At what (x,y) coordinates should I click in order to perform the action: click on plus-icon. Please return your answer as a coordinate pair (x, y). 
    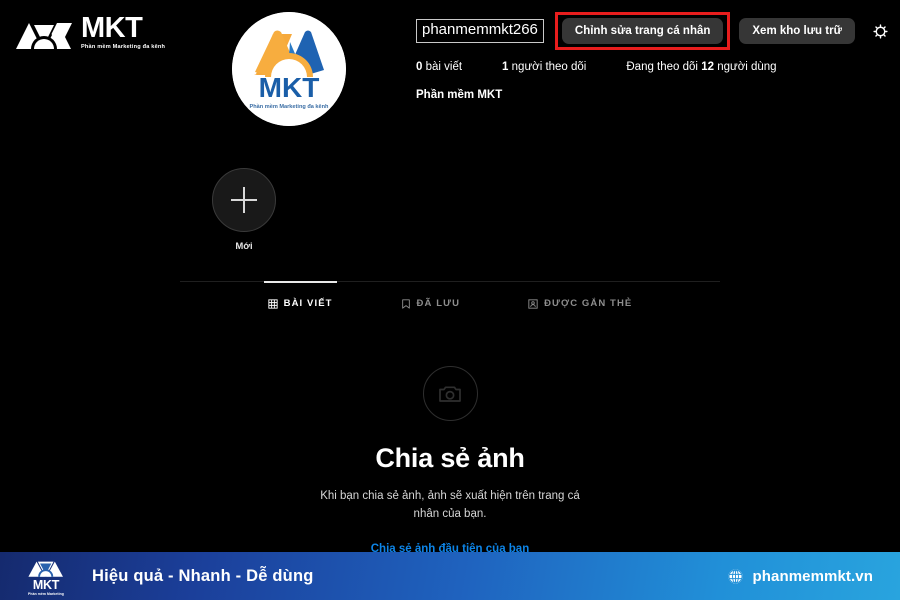
    Looking at the image, I should click on (244, 200).